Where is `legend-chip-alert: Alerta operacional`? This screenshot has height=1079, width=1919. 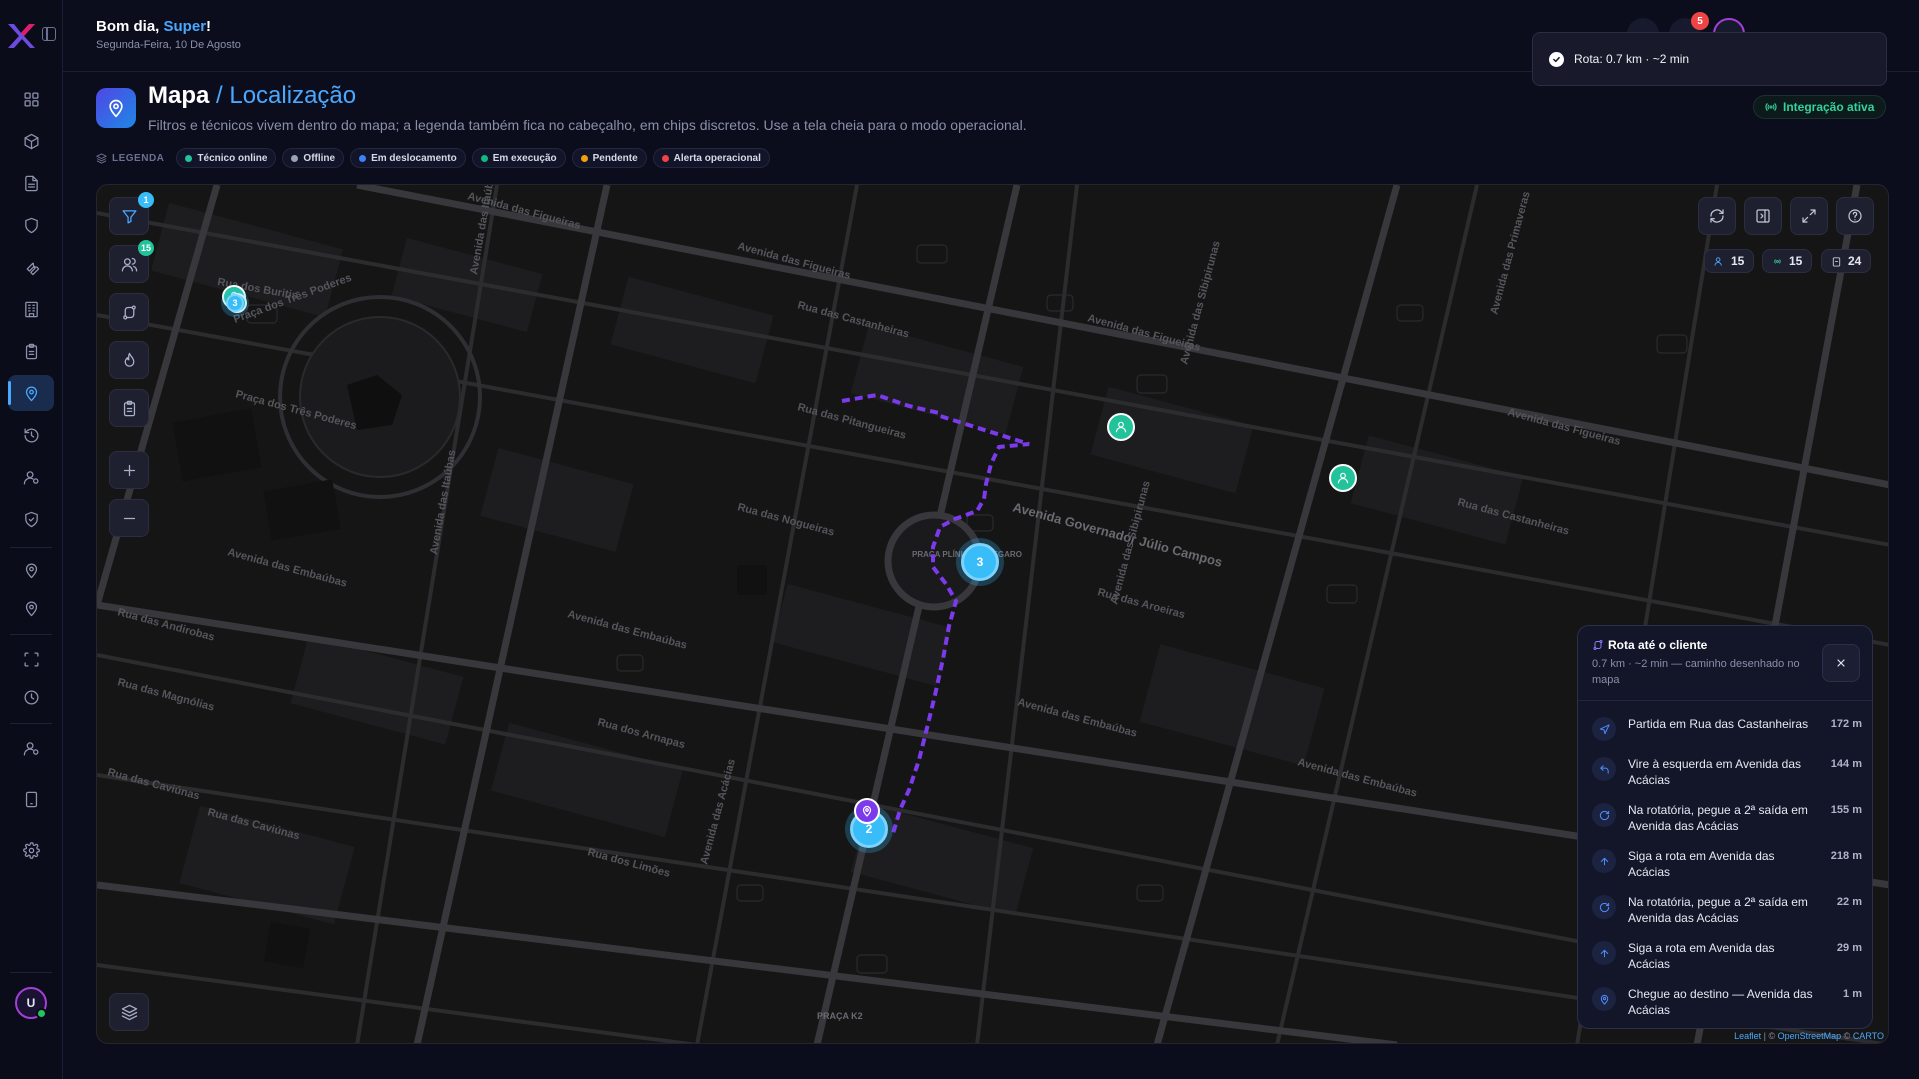
legend-chip-alert: Alerta operacional is located at coordinates (711, 158).